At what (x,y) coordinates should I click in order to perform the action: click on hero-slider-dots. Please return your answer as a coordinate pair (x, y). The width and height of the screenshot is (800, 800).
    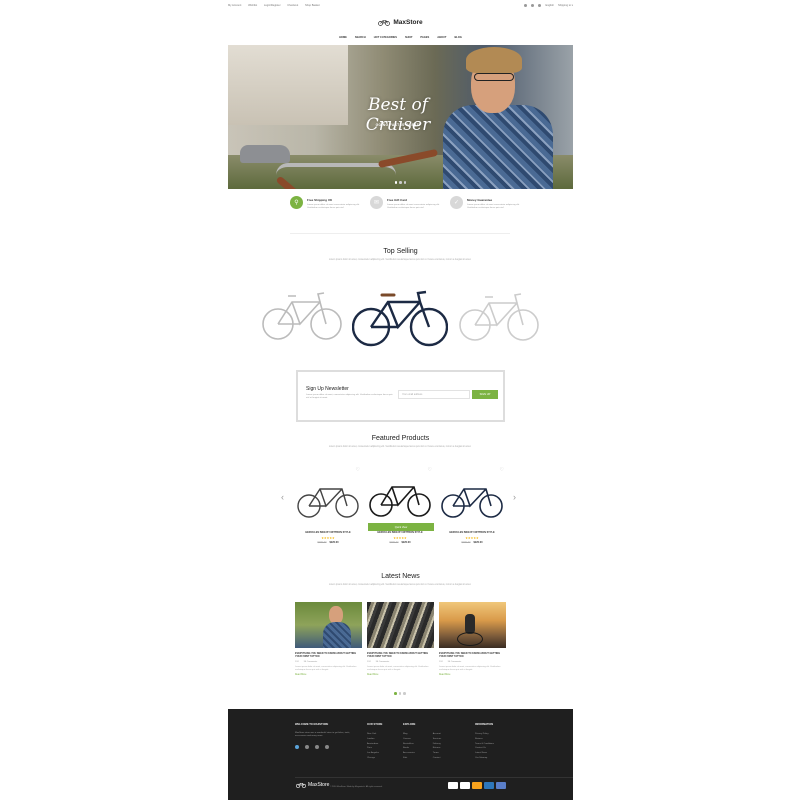
    Looking at the image, I should click on (400, 182).